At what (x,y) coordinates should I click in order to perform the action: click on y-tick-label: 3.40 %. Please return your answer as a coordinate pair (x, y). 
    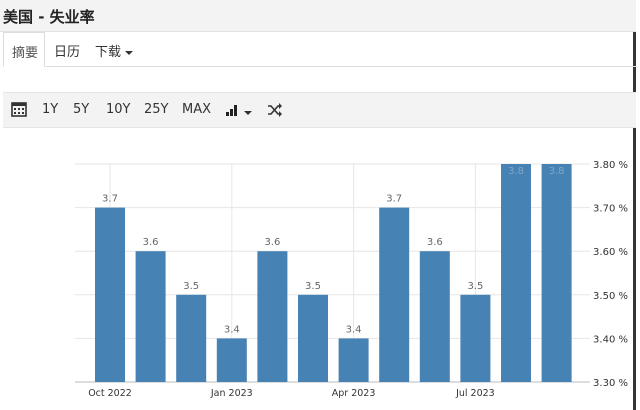
    Looking at the image, I should click on (610, 339).